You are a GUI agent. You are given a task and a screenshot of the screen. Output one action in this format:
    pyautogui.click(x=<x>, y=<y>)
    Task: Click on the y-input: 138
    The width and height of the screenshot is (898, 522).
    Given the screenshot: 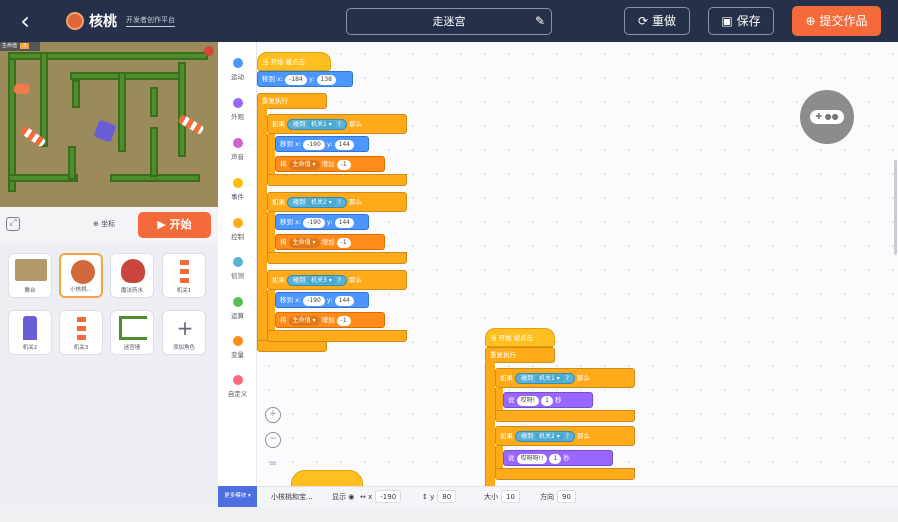 What is the action you would take?
    pyautogui.click(x=326, y=80)
    